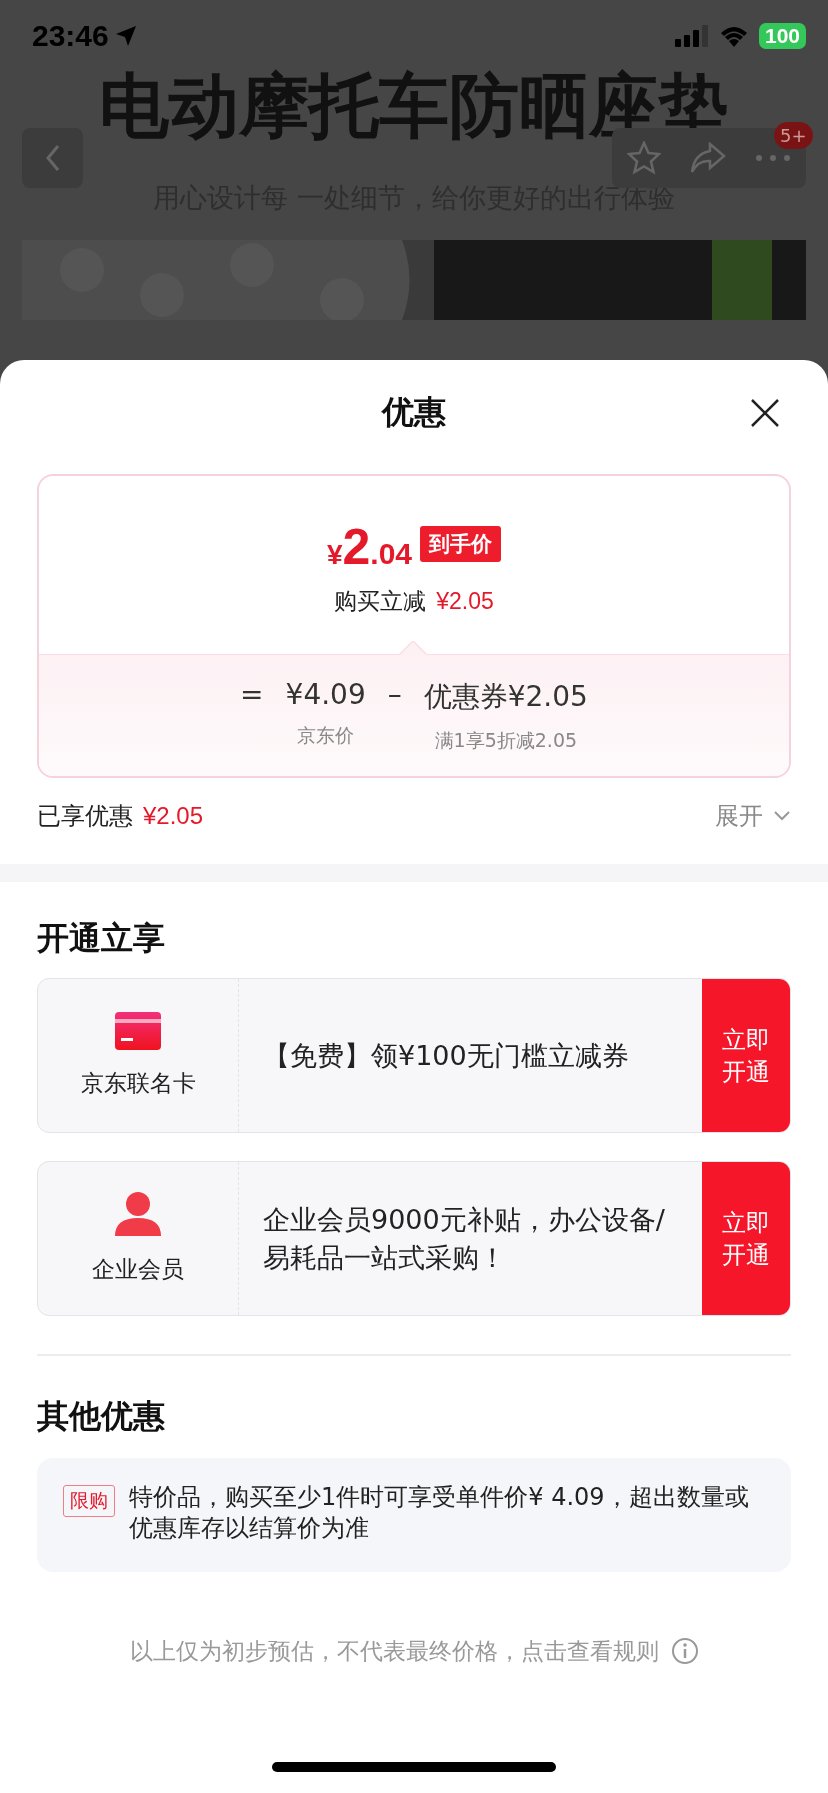 The width and height of the screenshot is (828, 1793). What do you see at coordinates (173, 816) in the screenshot?
I see `discount-amount: ¥2.05` at bounding box center [173, 816].